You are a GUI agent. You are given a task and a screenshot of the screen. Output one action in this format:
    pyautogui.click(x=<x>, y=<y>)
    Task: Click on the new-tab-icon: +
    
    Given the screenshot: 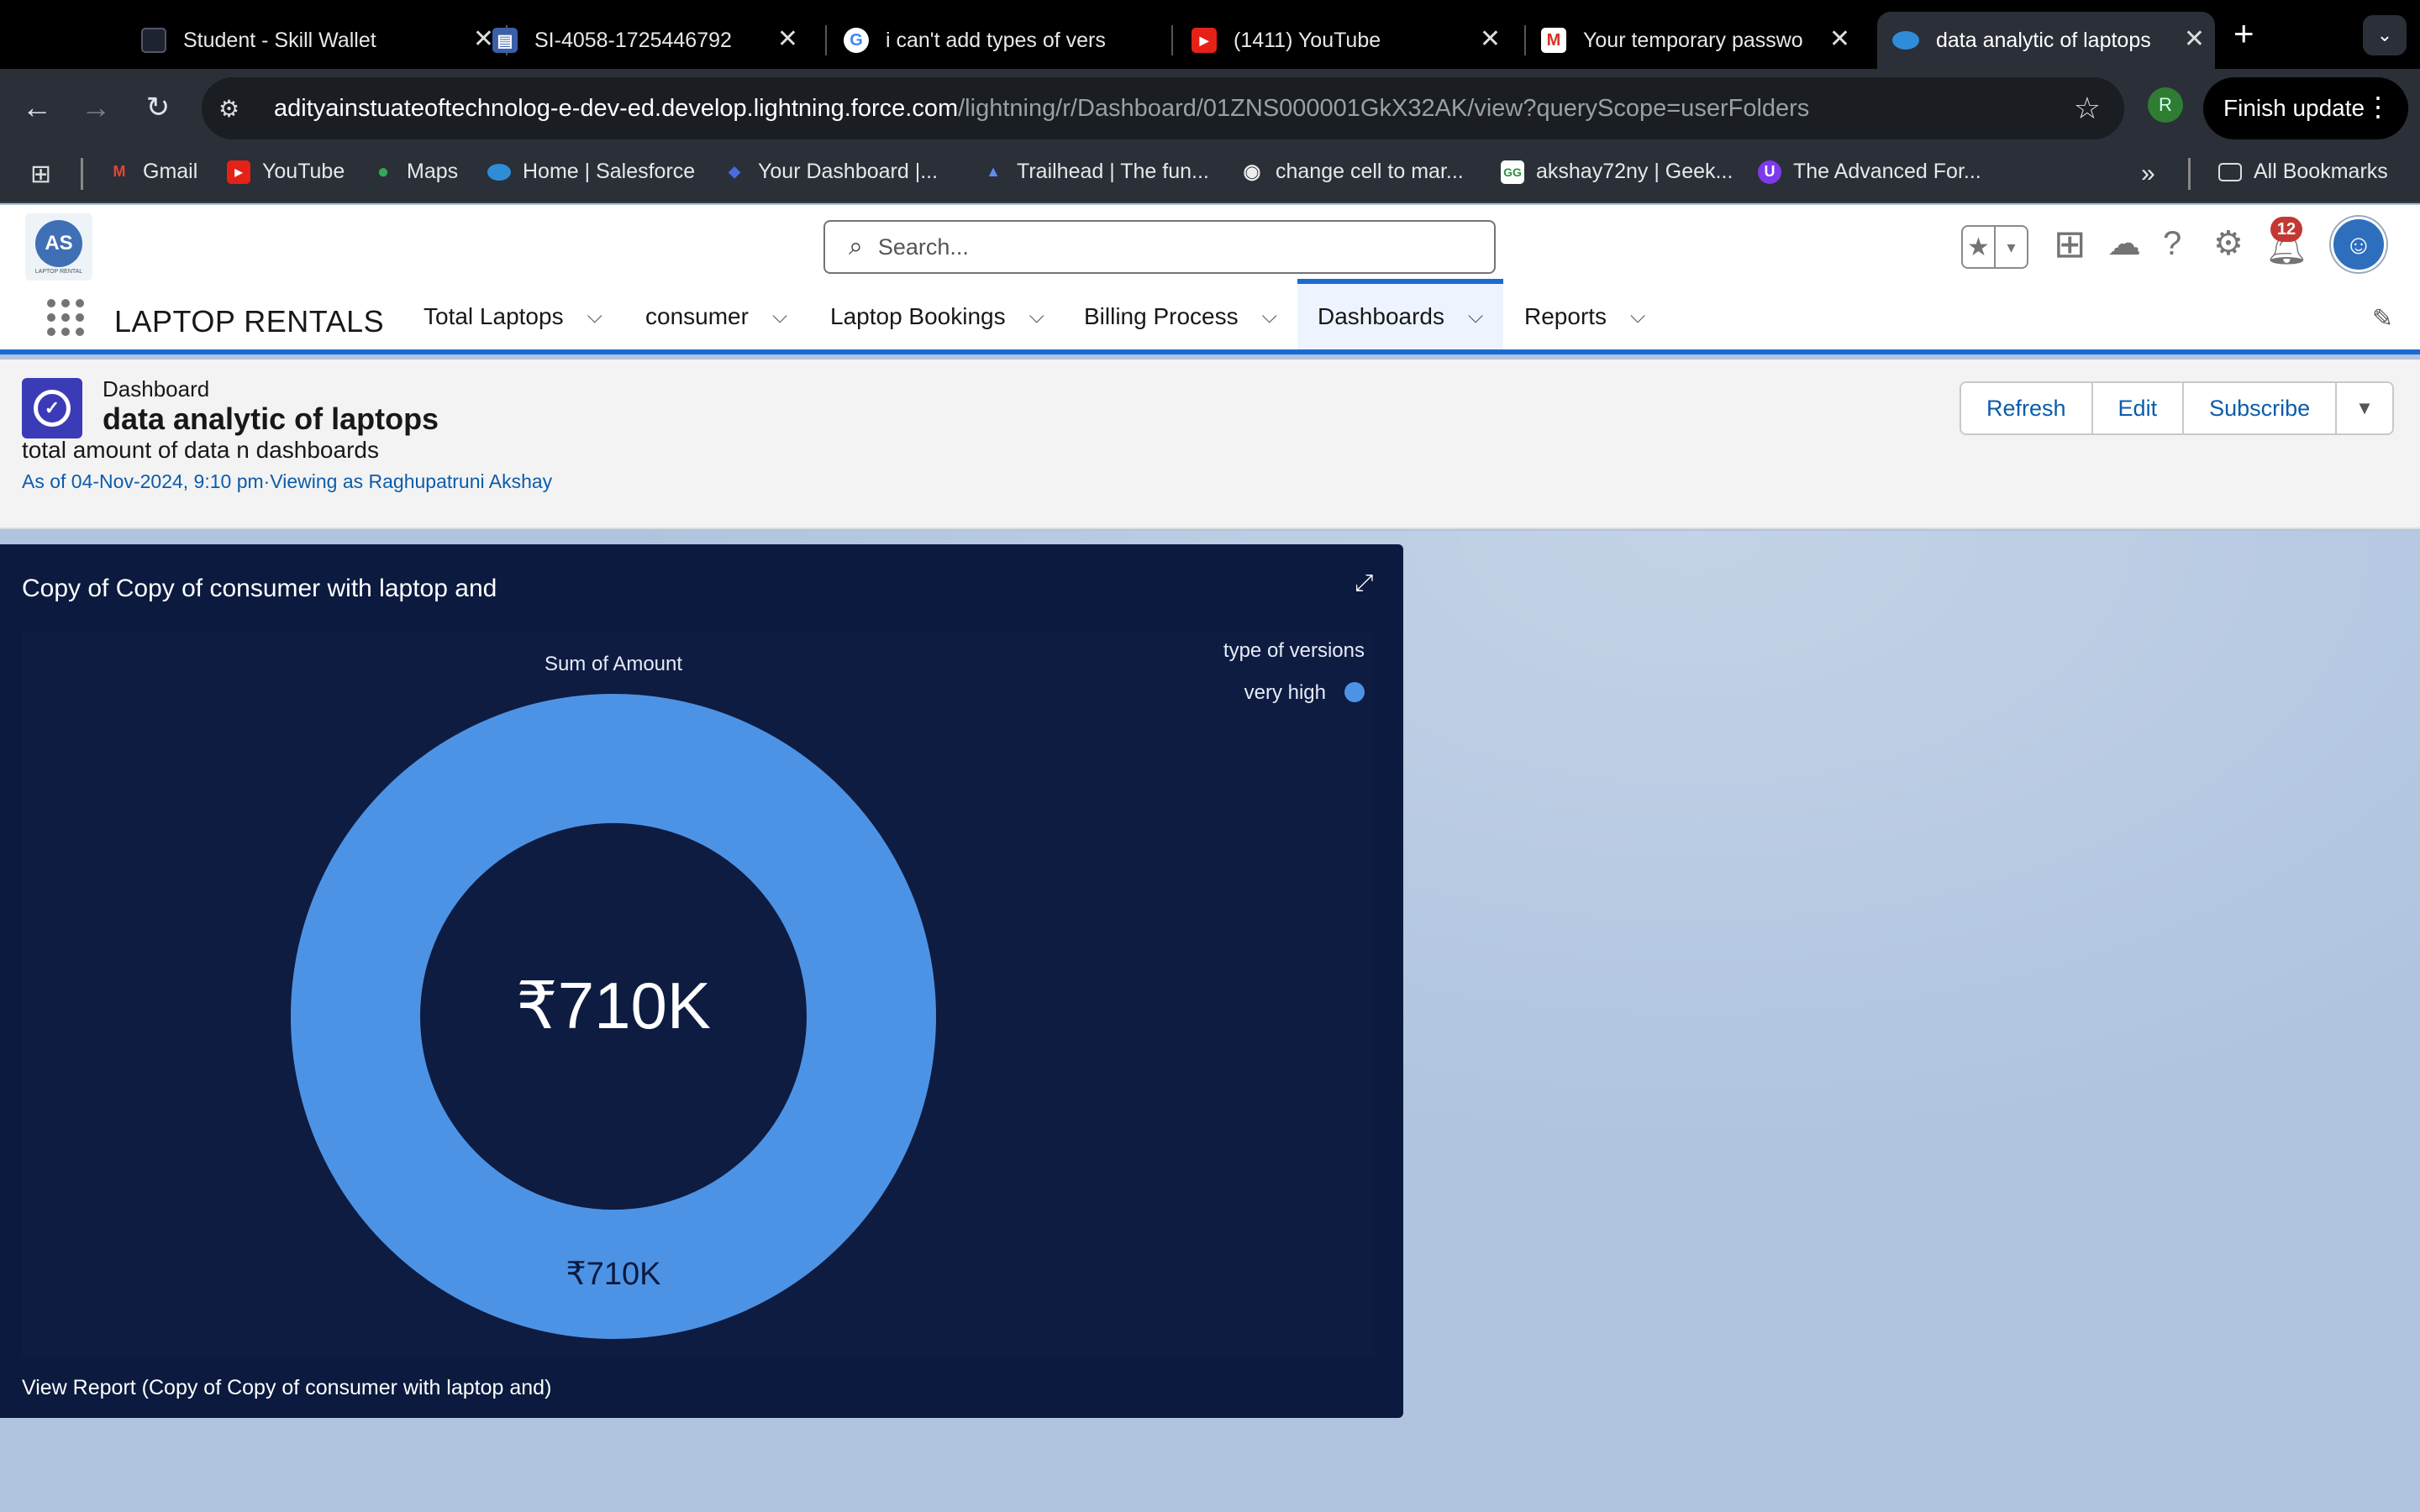 What is the action you would take?
    pyautogui.click(x=2243, y=33)
    